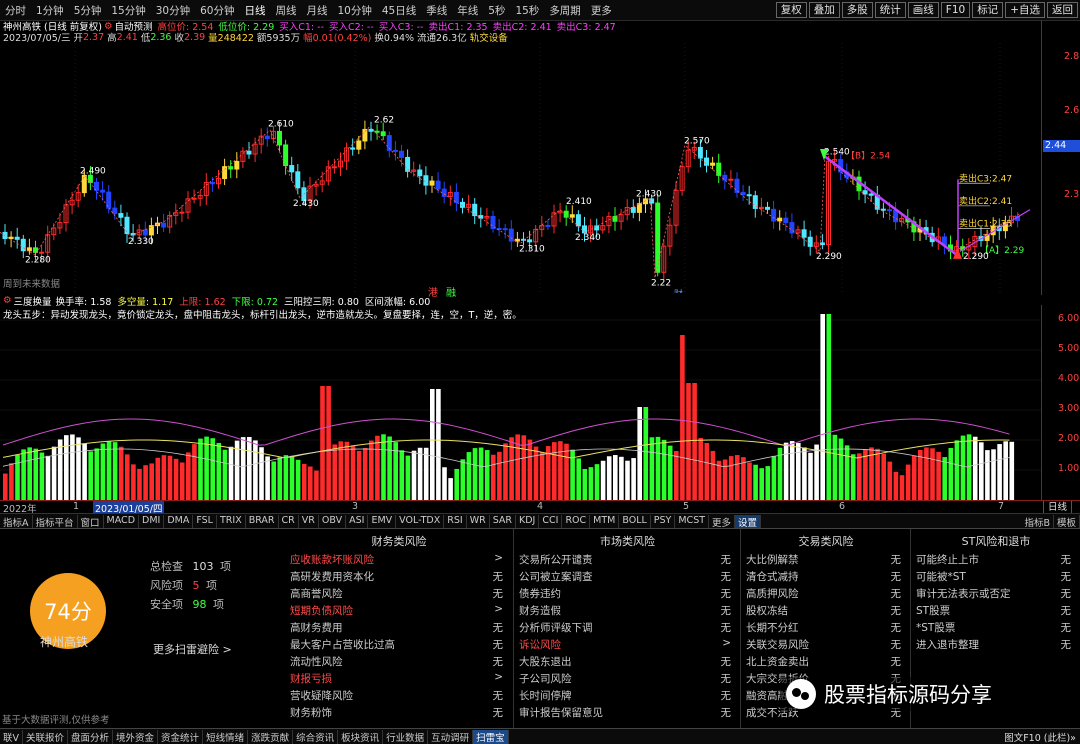 This screenshot has width=1080, height=744. What do you see at coordinates (826, 611) in the screenshot?
I see `risk-item: 股权冻结 无` at bounding box center [826, 611].